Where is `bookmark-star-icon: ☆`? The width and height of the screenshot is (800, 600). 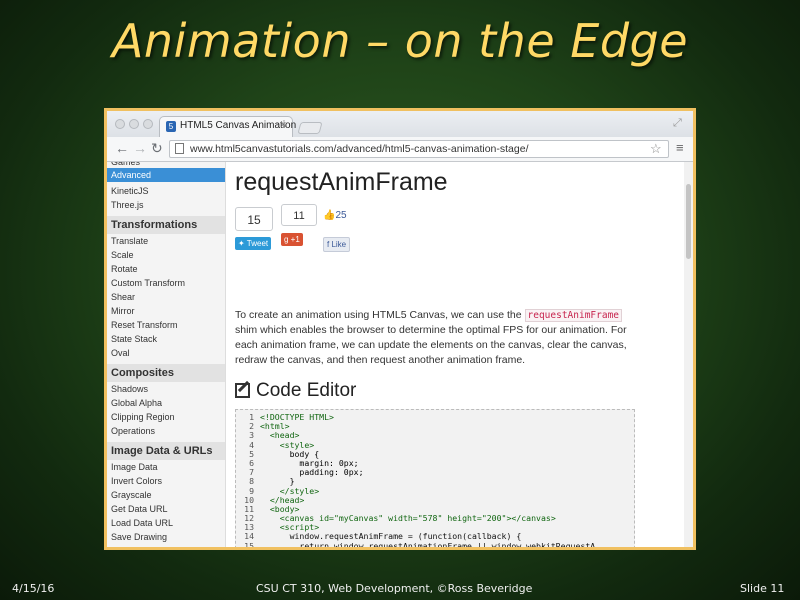 bookmark-star-icon: ☆ is located at coordinates (656, 149).